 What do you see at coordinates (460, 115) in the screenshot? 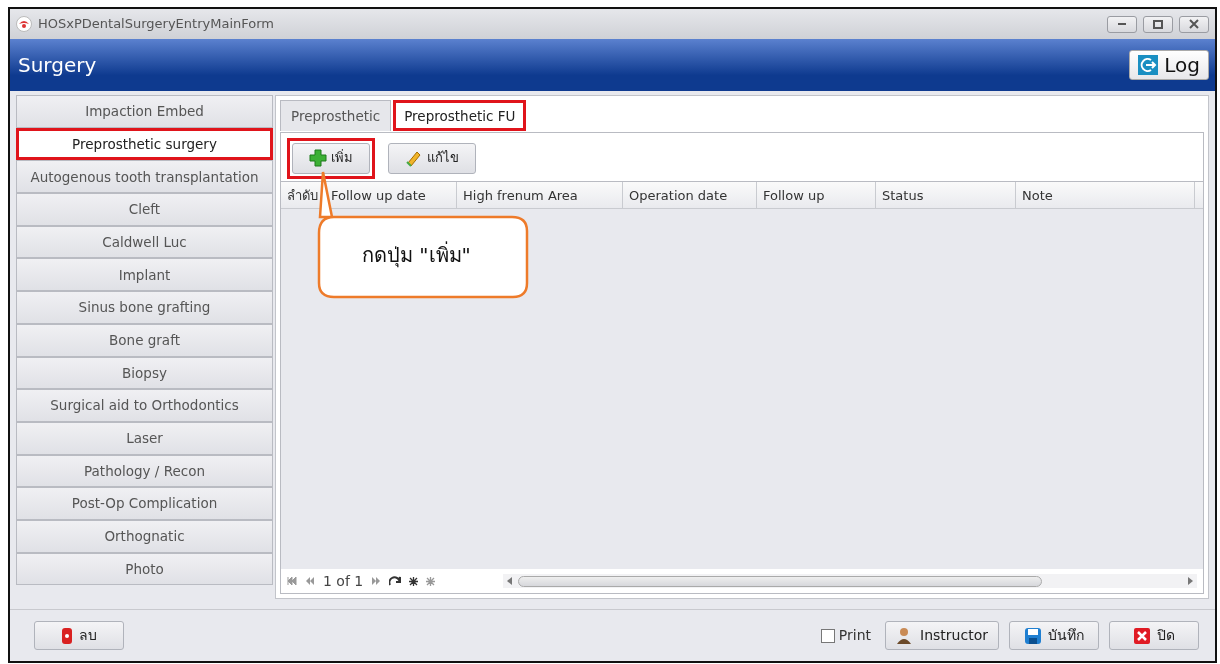
I see `tab: Preprosthetic FU` at bounding box center [460, 115].